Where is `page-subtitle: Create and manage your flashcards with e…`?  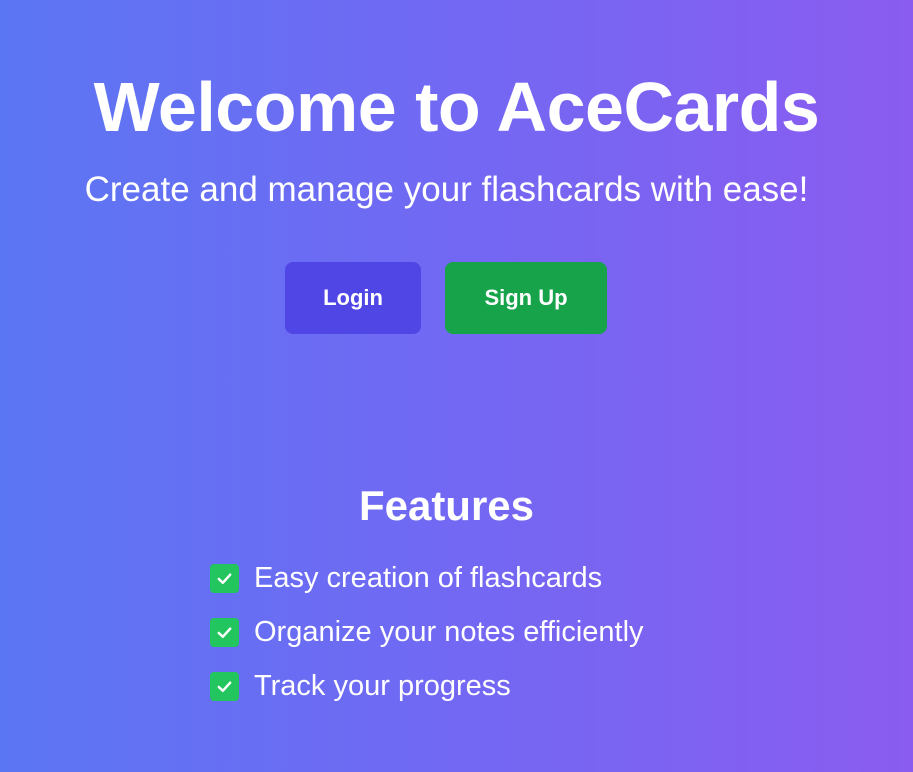
page-subtitle: Create and manage your flashcards with e… is located at coordinates (446, 189).